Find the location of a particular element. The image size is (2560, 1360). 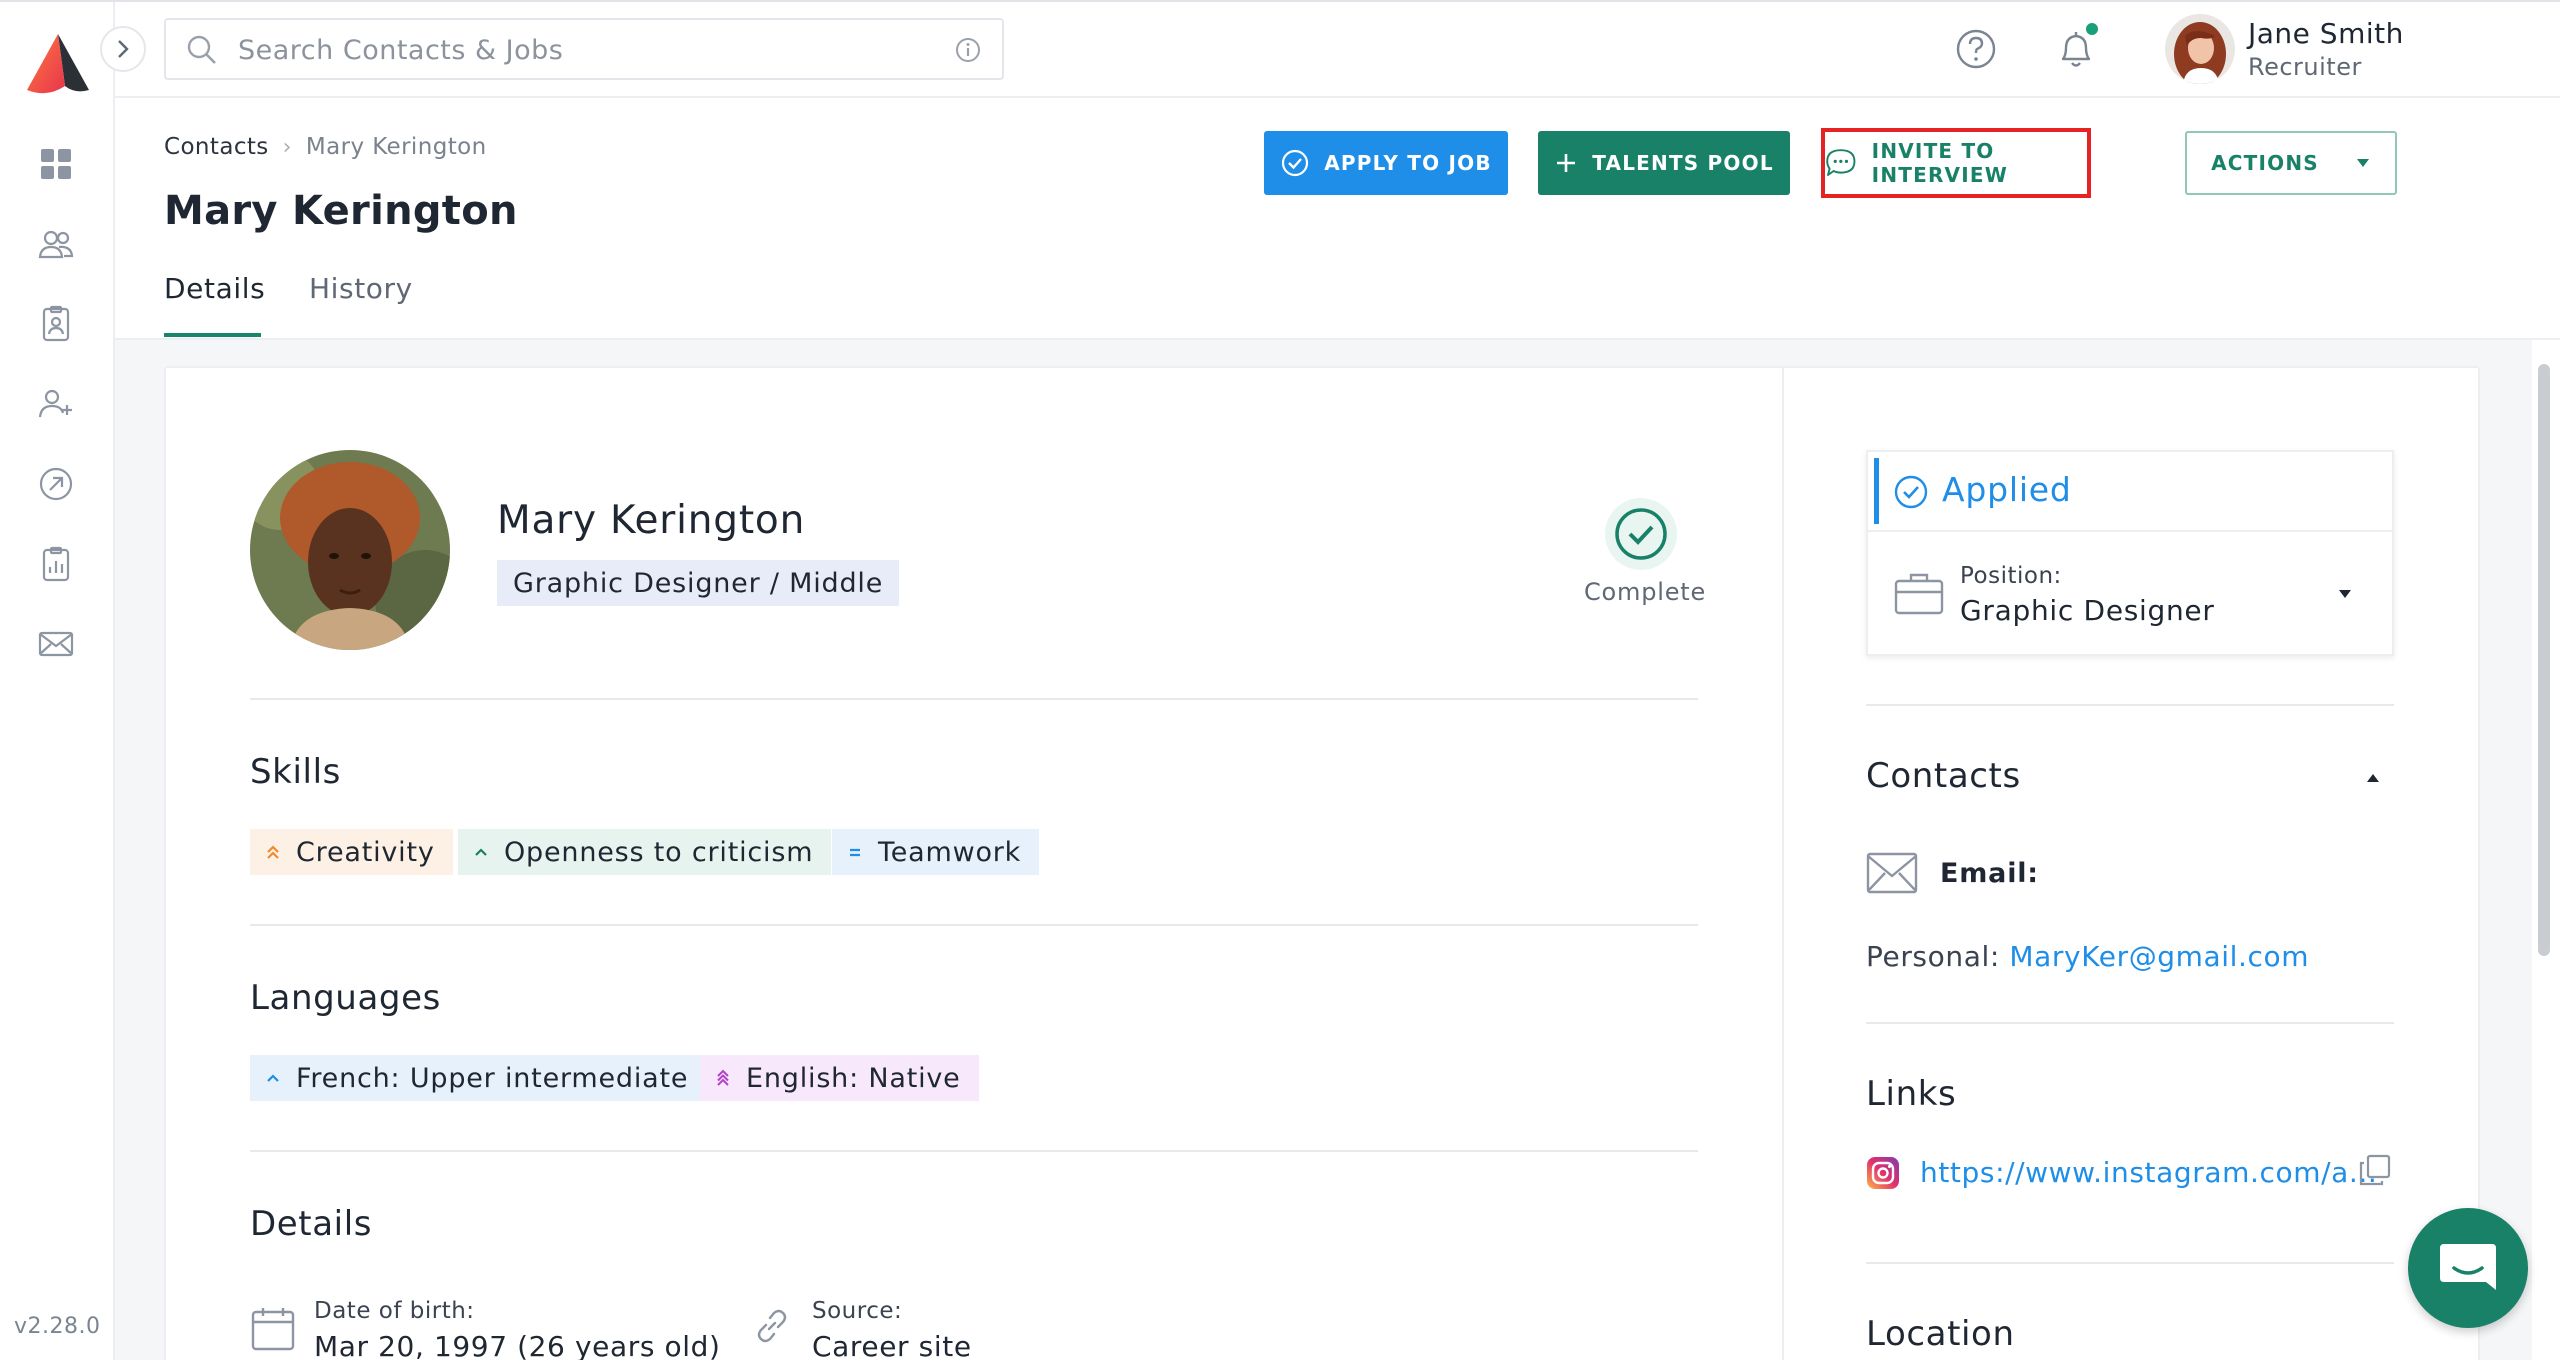

mail-icon is located at coordinates (56, 644).